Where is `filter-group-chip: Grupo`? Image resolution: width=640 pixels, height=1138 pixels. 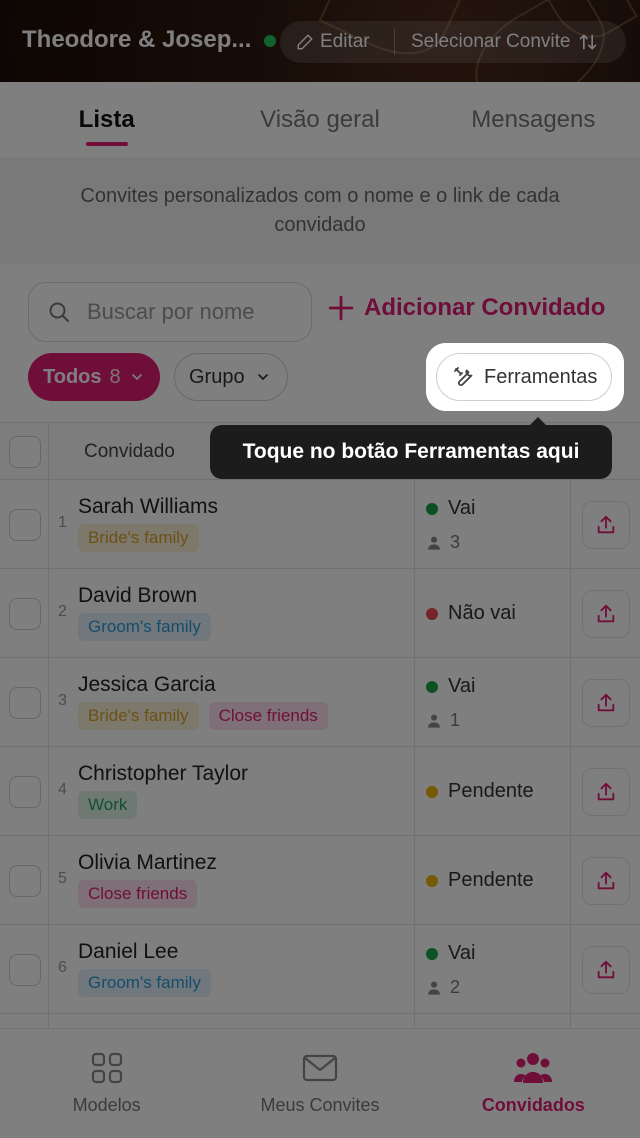 filter-group-chip: Grupo is located at coordinates (231, 377).